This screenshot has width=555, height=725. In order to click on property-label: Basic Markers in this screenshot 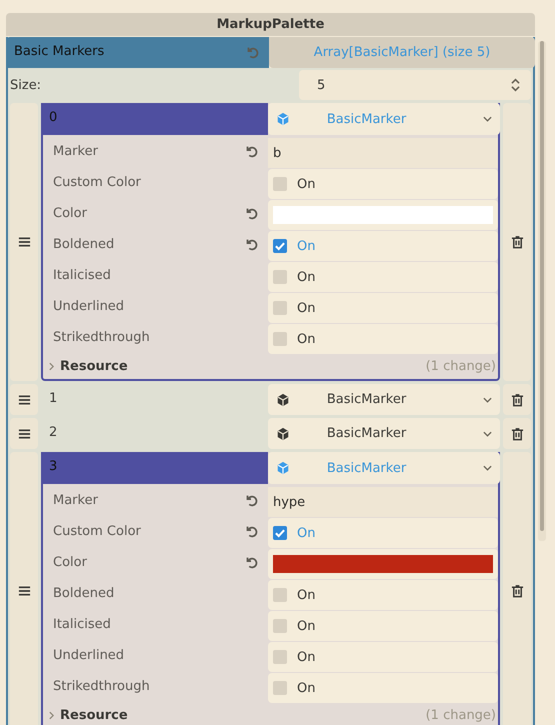, I will do `click(59, 51)`.